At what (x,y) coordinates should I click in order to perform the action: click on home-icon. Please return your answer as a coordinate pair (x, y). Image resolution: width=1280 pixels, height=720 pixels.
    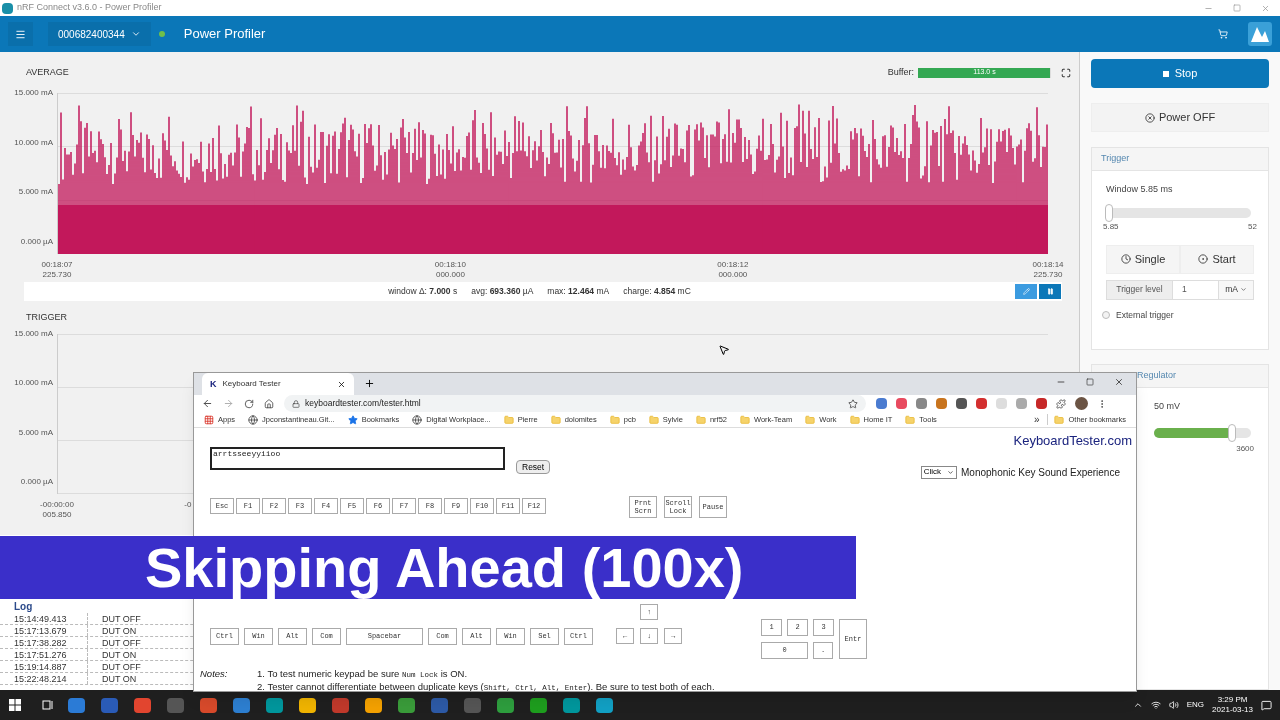
    Looking at the image, I should click on (269, 403).